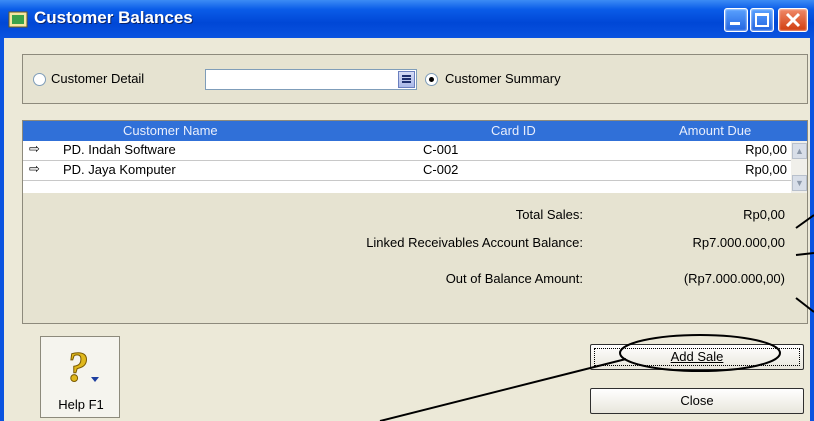 The height and width of the screenshot is (421, 814). I want to click on customer-name-cell: PD. Indah Software, so click(119, 149).